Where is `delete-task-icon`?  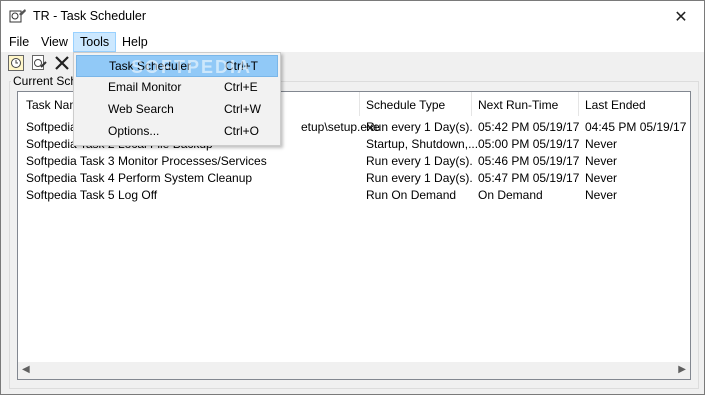 delete-task-icon is located at coordinates (62, 63).